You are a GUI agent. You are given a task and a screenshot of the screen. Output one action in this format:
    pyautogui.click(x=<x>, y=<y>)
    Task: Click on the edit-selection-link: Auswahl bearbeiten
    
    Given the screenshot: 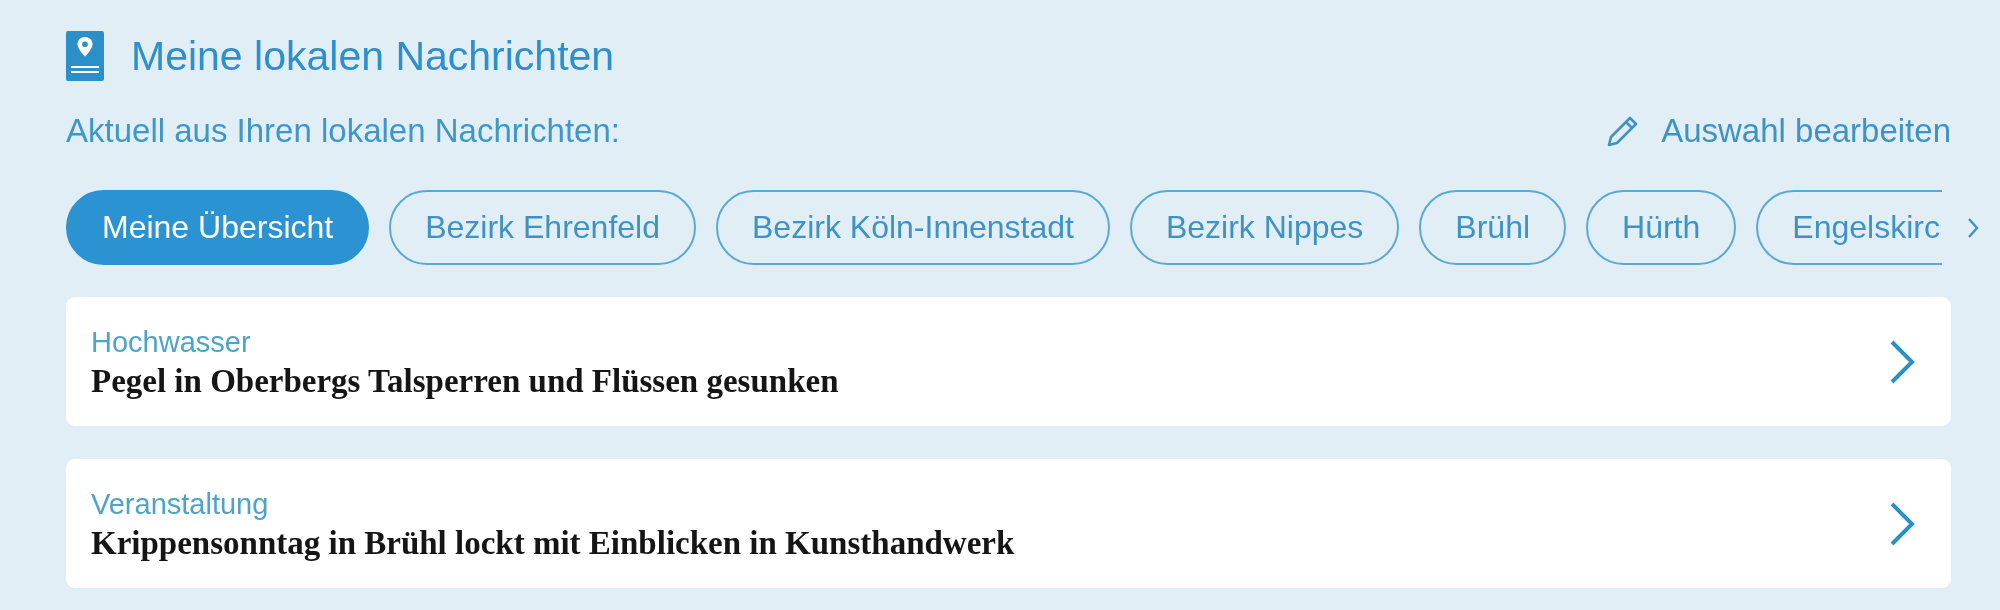 What is the action you would take?
    pyautogui.click(x=1778, y=131)
    